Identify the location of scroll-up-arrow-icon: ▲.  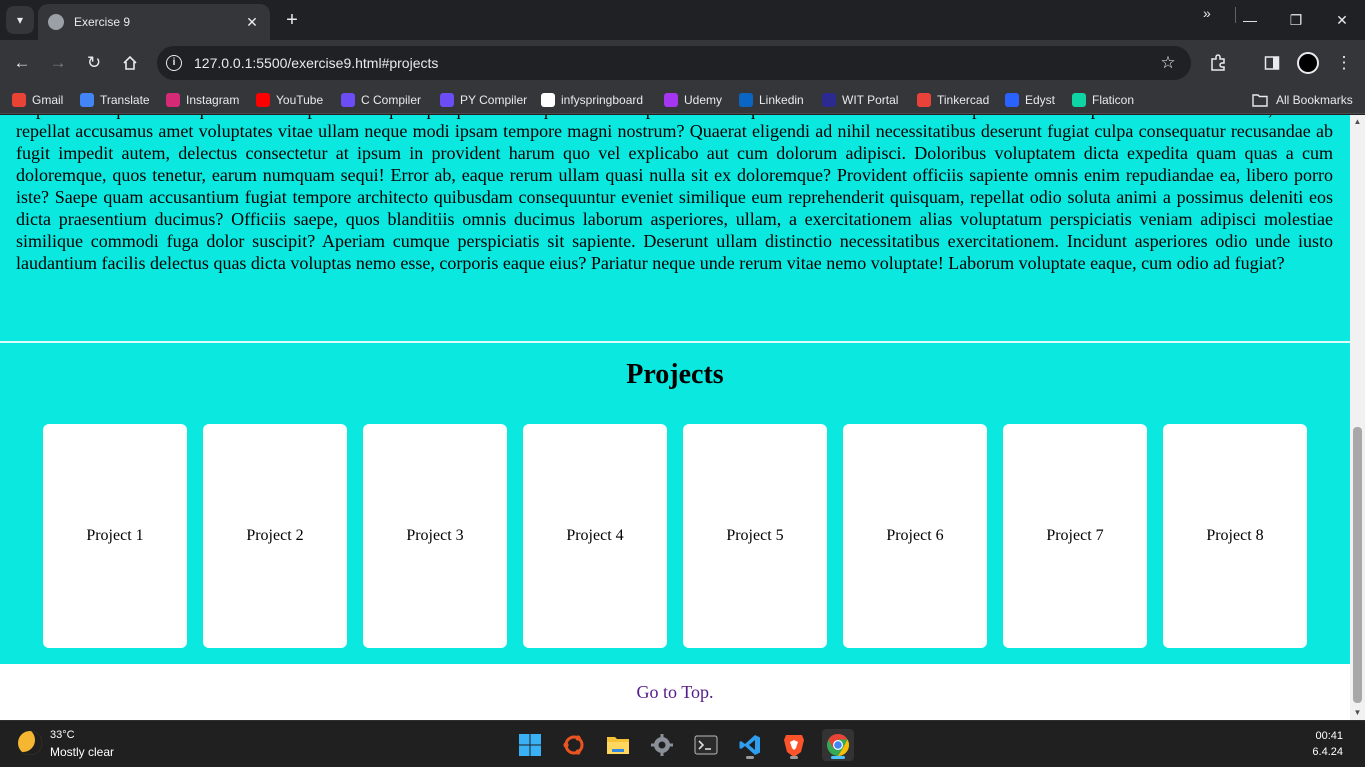
(1357, 122).